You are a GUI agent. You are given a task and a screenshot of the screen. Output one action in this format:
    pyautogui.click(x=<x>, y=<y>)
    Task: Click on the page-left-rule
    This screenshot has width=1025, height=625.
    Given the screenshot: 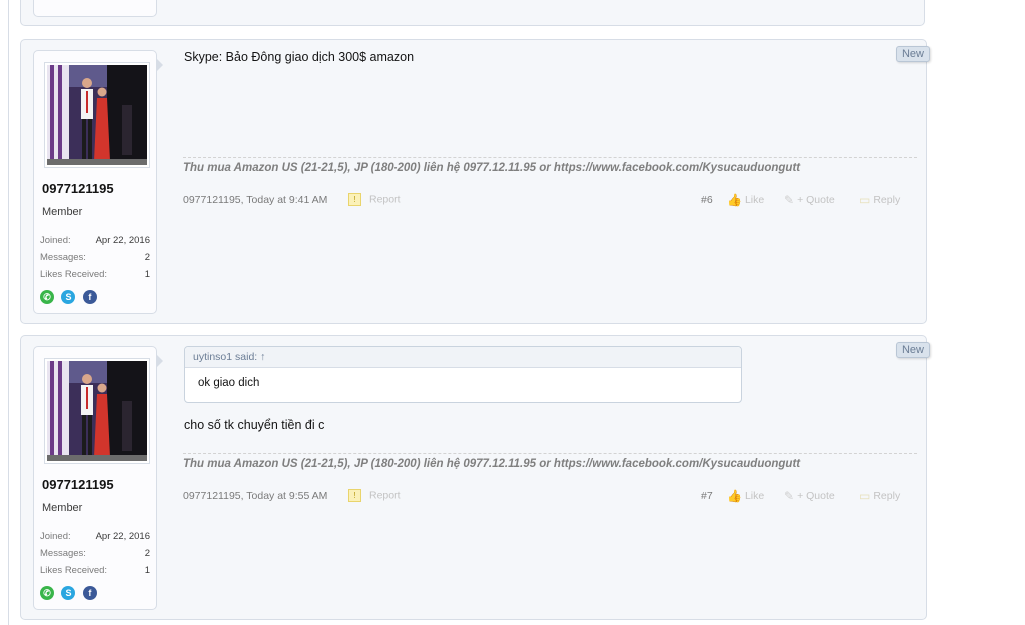 What is the action you would take?
    pyautogui.click(x=8, y=312)
    